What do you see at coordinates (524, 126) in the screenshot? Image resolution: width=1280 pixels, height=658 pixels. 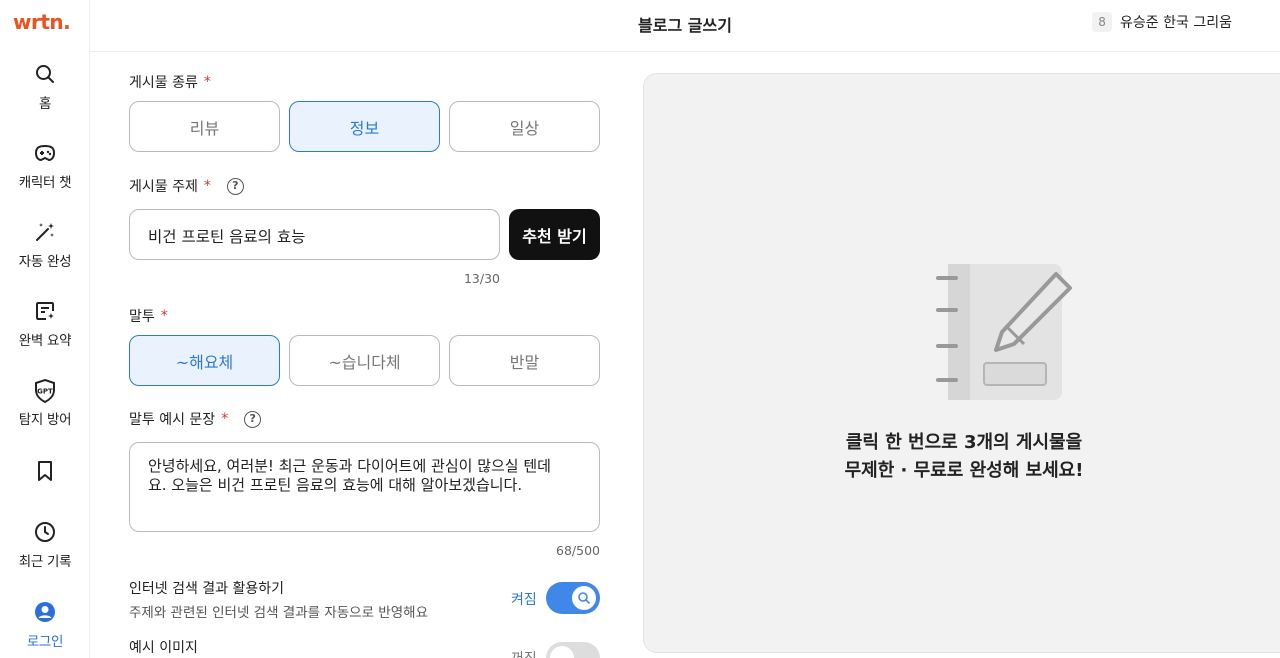 I see `post-type-option-daily: 일상` at bounding box center [524, 126].